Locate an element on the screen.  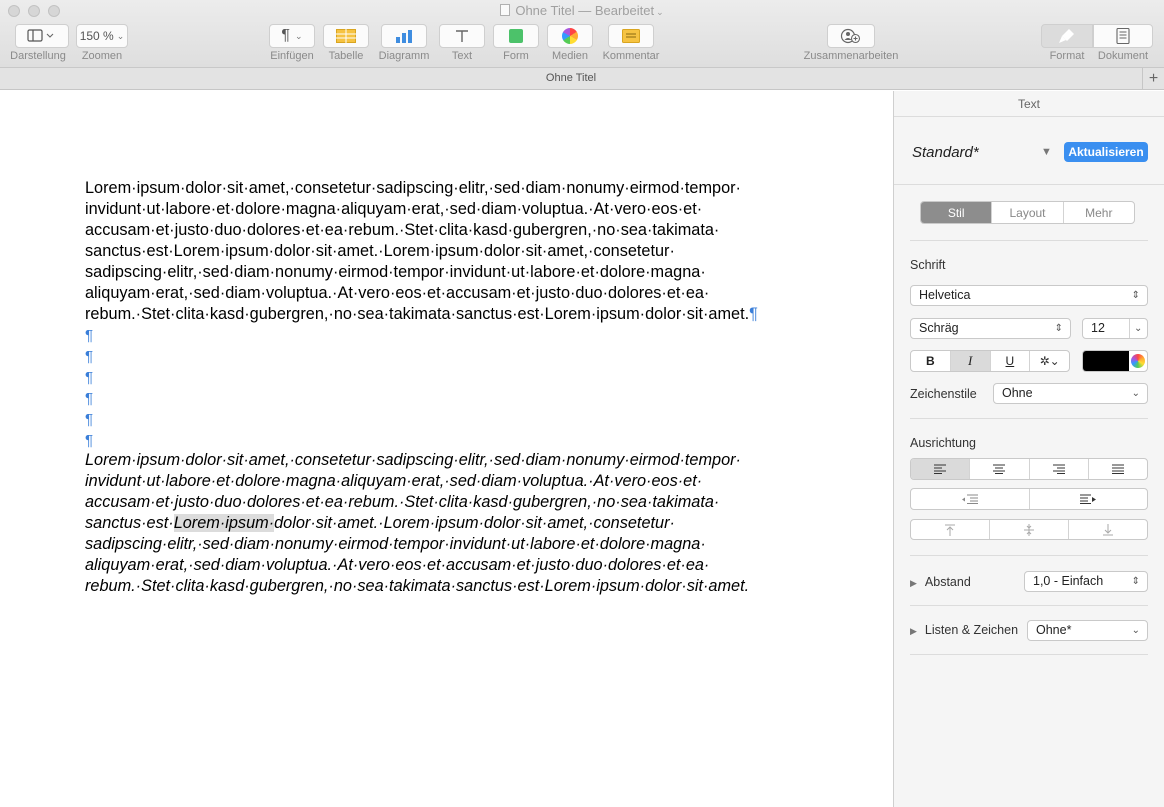
inspector-tabs: Stil Layout Mehr is located at coordinates (1027, 212).